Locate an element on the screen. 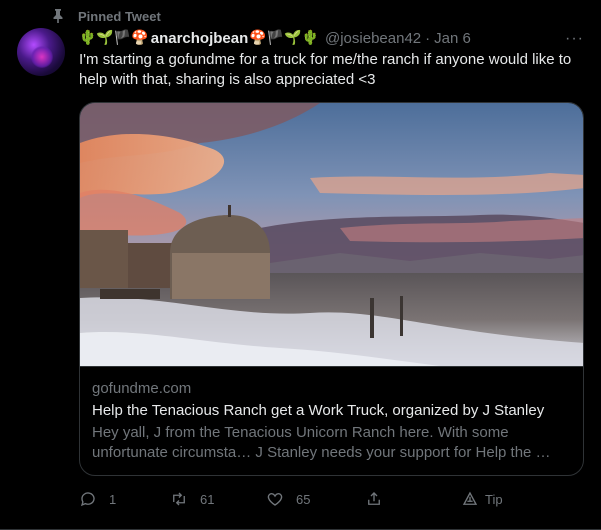 The height and width of the screenshot is (530, 601). card-domain: gofundme.com is located at coordinates (142, 388).